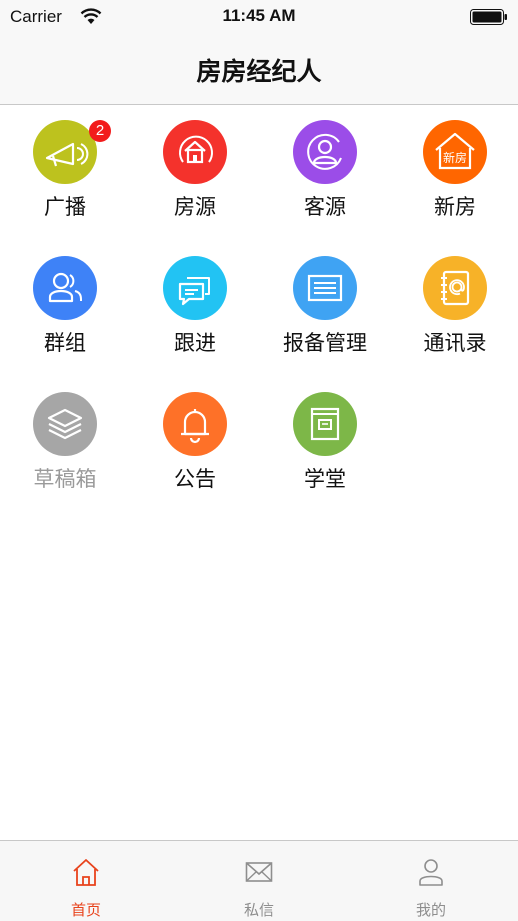 The height and width of the screenshot is (921, 518). I want to click on mail-icon, so click(259, 872).